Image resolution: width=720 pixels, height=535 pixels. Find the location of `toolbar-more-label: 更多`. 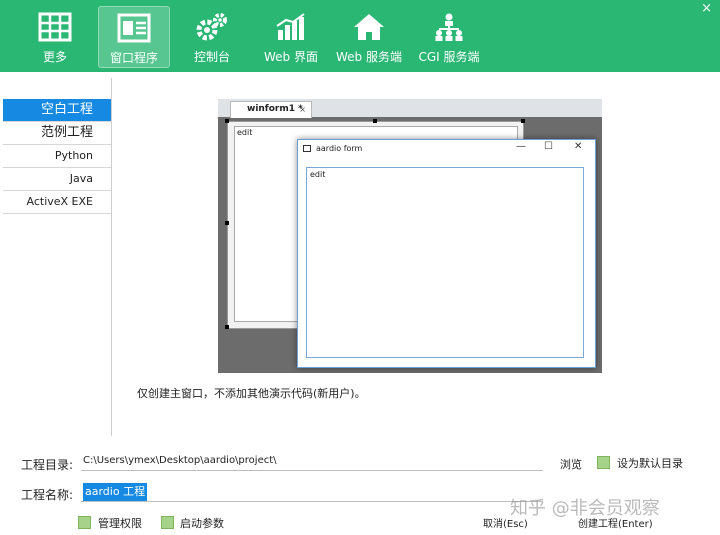

toolbar-more-label: 更多 is located at coordinates (54, 57).